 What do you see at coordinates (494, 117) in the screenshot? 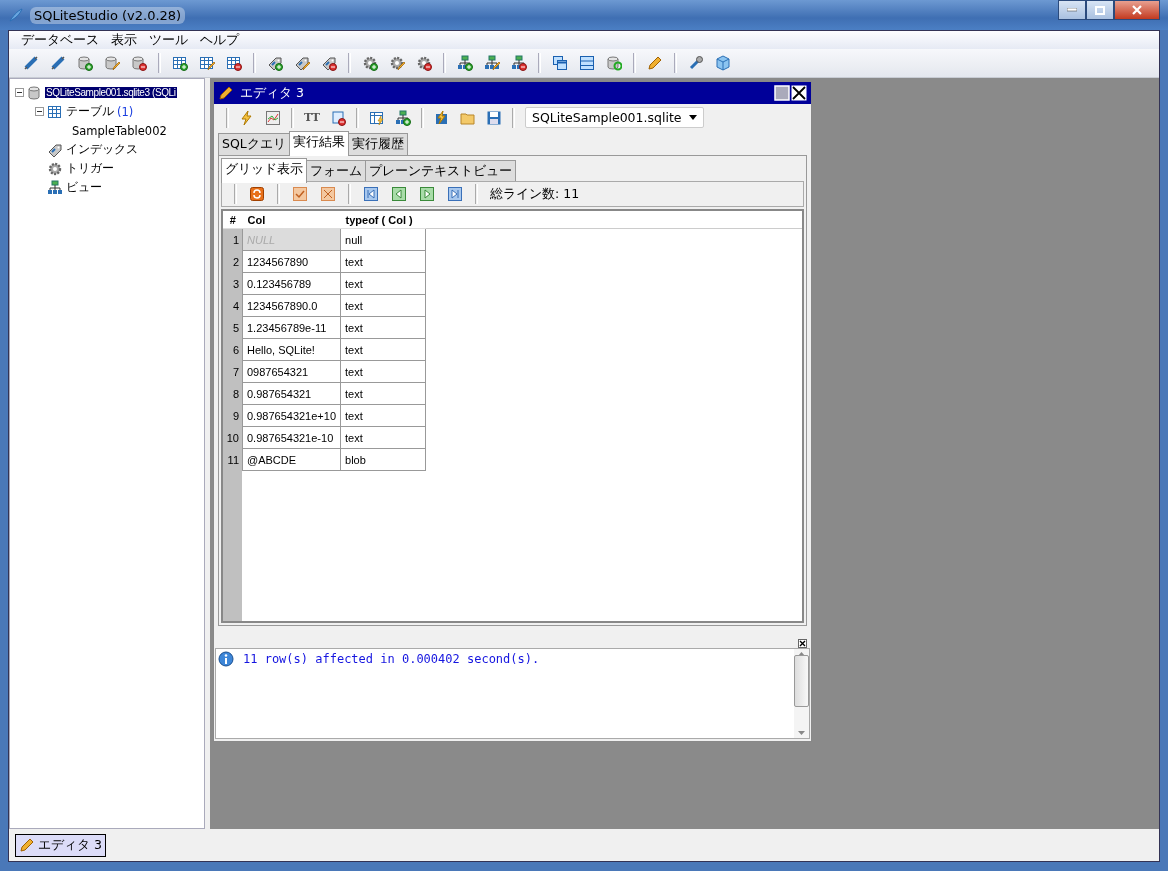
I see `save-icon` at bounding box center [494, 117].